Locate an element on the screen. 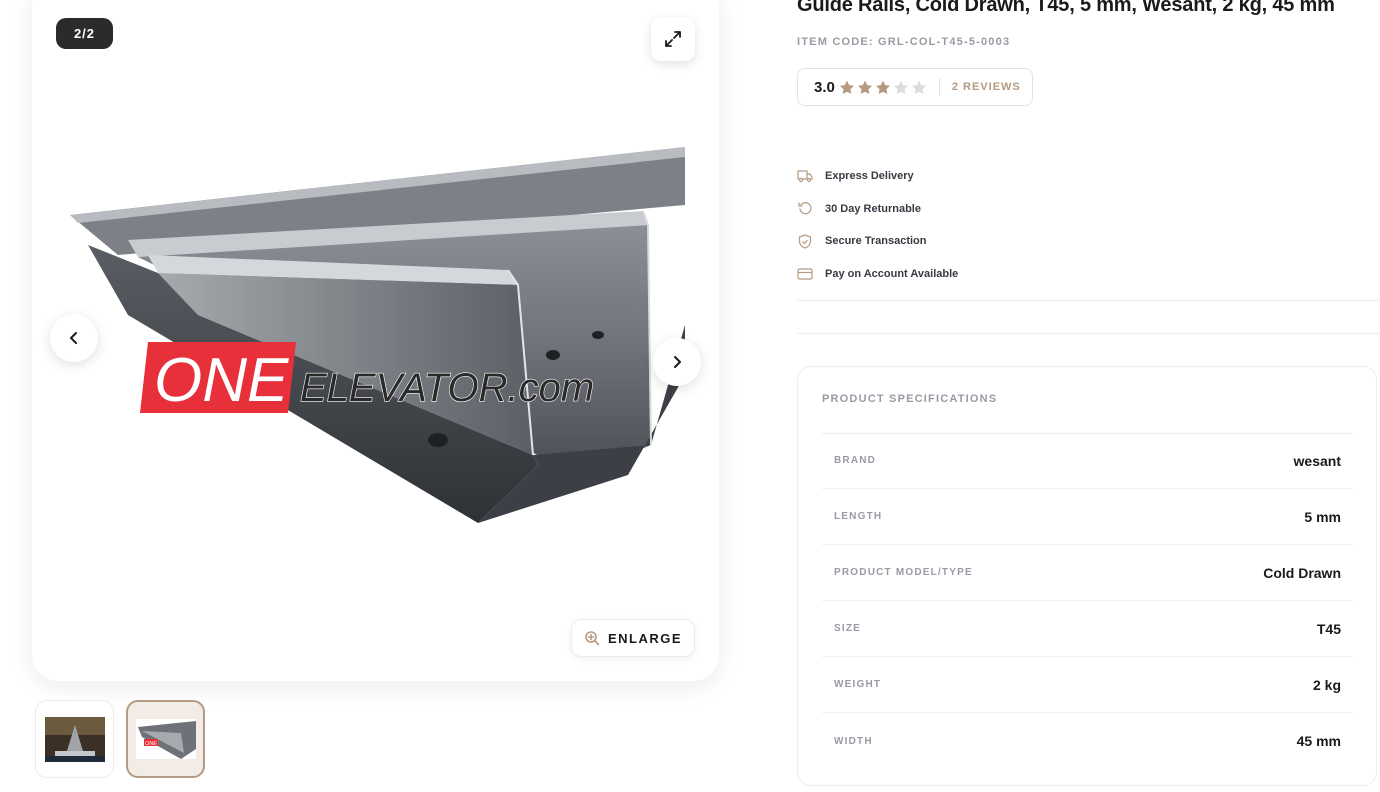 The image size is (1380, 792). spec-row-brand: BRAND wesant is located at coordinates (1087, 461).